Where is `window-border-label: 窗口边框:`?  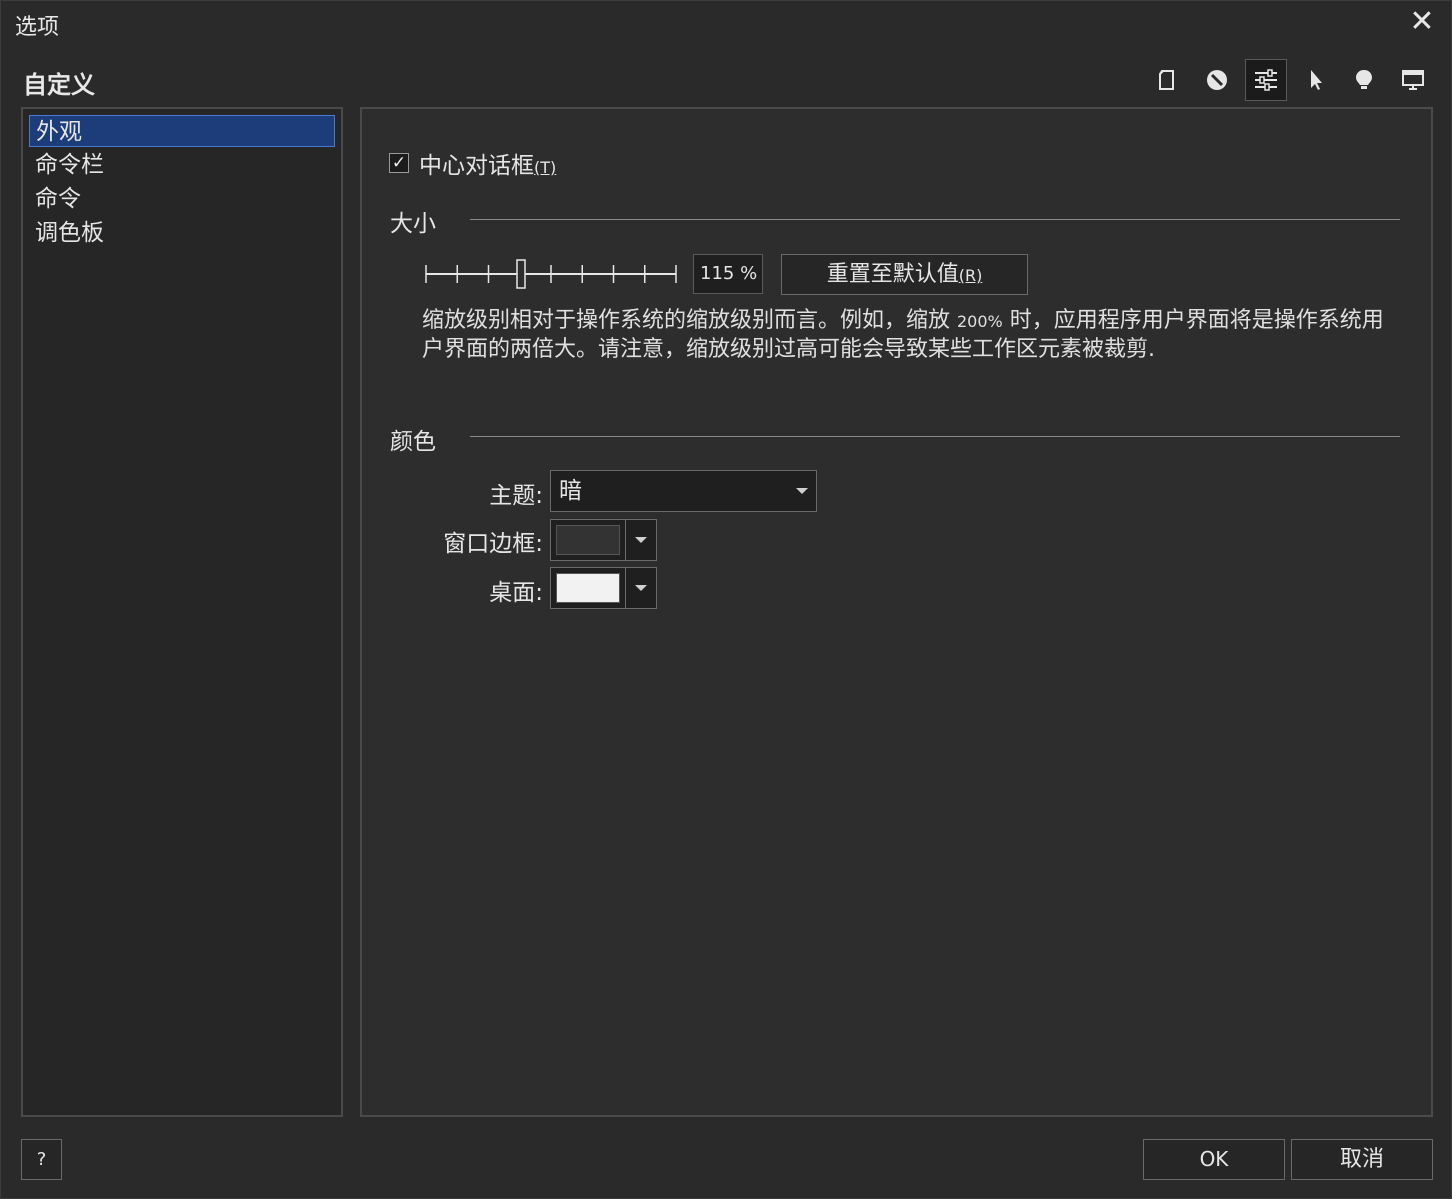
window-border-label: 窗口边框: is located at coordinates (493, 544).